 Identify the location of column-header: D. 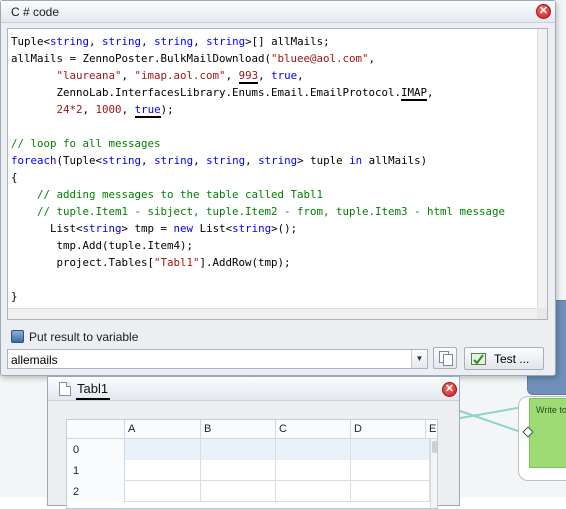
(388, 429).